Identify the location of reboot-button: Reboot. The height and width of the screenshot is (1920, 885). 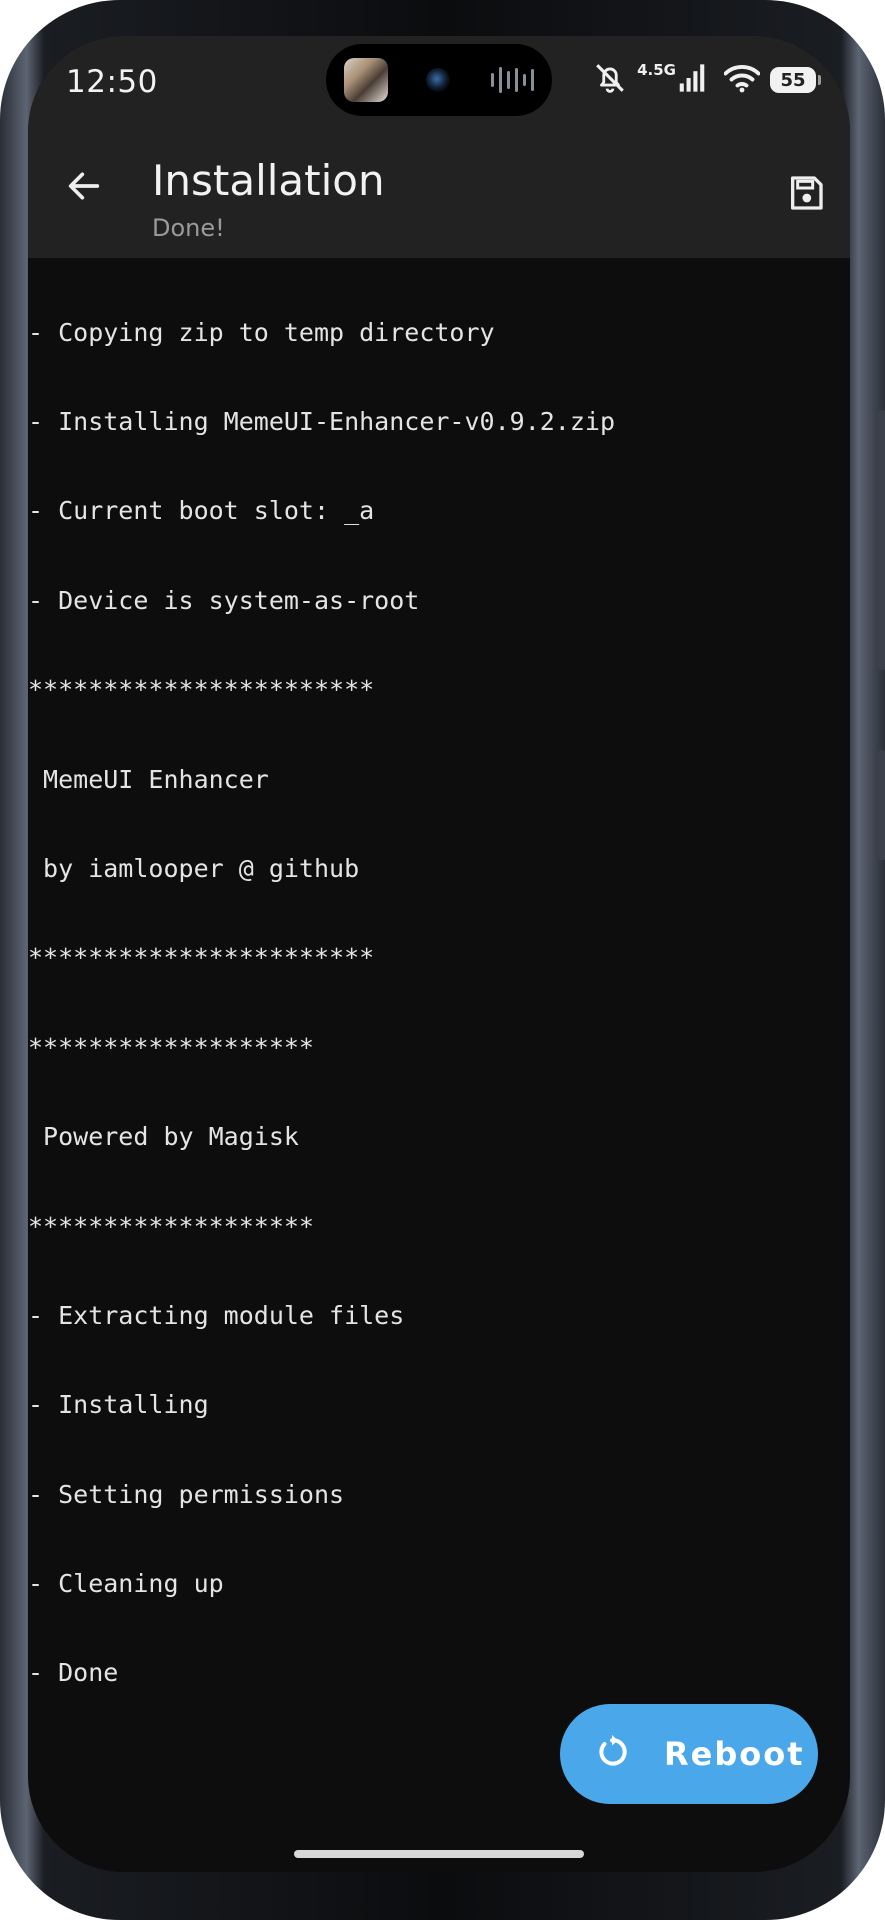
(689, 1754).